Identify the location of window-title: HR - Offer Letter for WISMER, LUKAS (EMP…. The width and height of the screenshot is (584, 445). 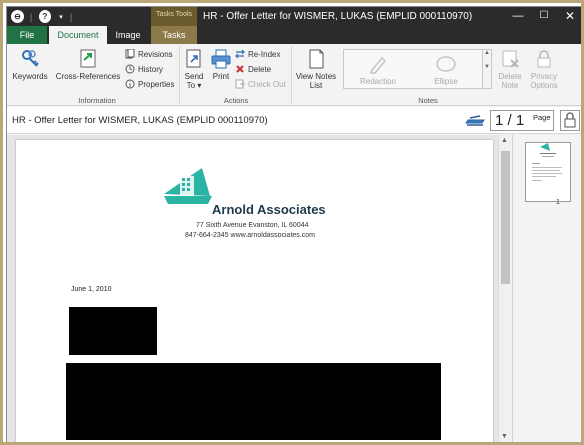
(338, 16).